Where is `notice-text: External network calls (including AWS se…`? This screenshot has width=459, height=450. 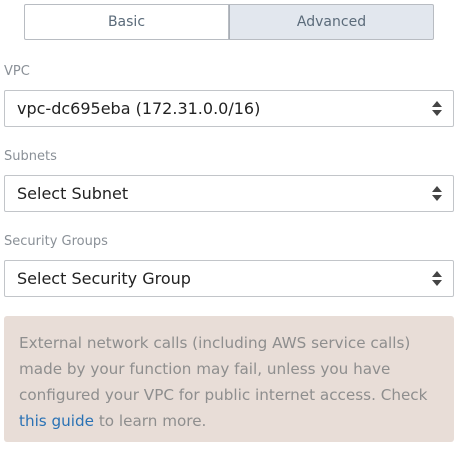 notice-text: External network calls (including AWS se… is located at coordinates (223, 369).